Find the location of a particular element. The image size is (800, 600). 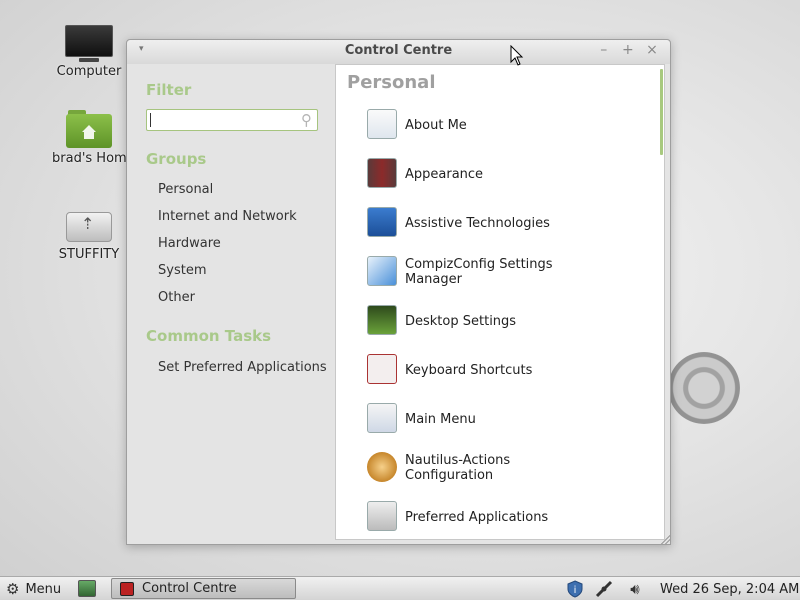

taskbar-window-label: Control Centre is located at coordinates (189, 588).